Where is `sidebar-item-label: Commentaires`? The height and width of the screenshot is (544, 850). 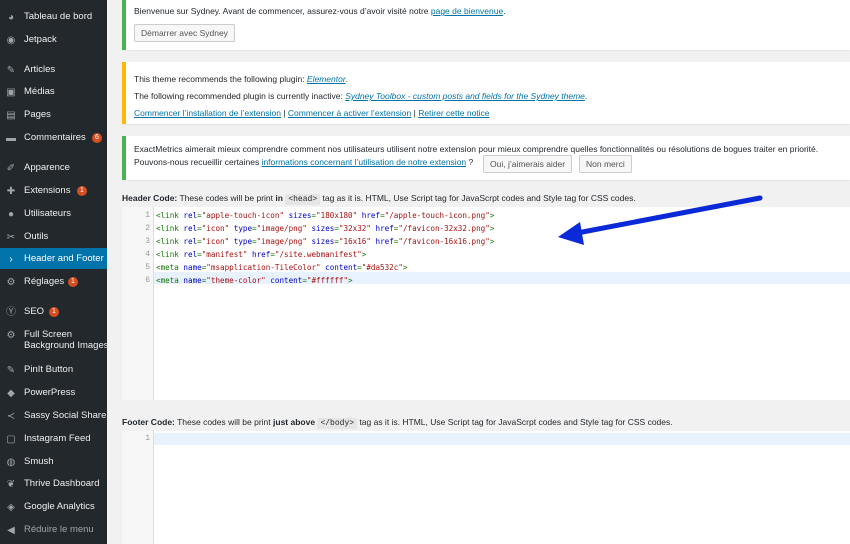 sidebar-item-label: Commentaires is located at coordinates (55, 137).